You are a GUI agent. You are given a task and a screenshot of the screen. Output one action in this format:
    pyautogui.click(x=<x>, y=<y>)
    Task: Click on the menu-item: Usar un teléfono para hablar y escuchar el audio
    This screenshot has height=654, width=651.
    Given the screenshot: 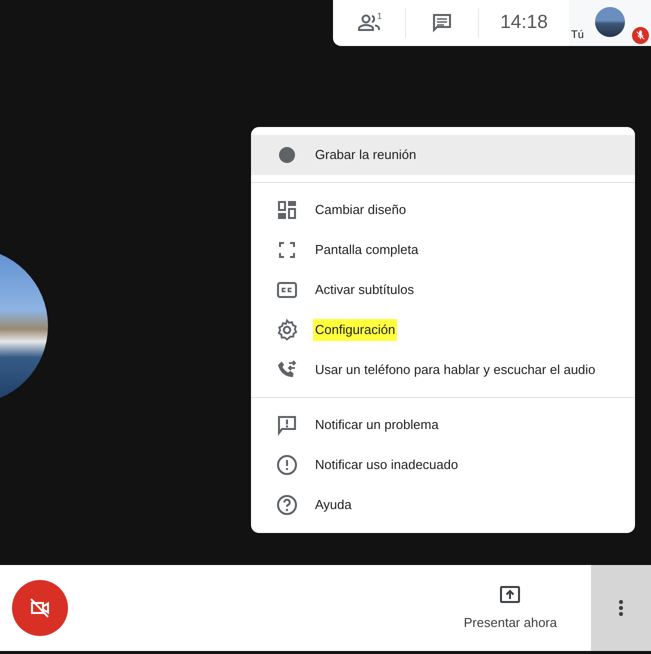 What is the action you would take?
    pyautogui.click(x=443, y=370)
    